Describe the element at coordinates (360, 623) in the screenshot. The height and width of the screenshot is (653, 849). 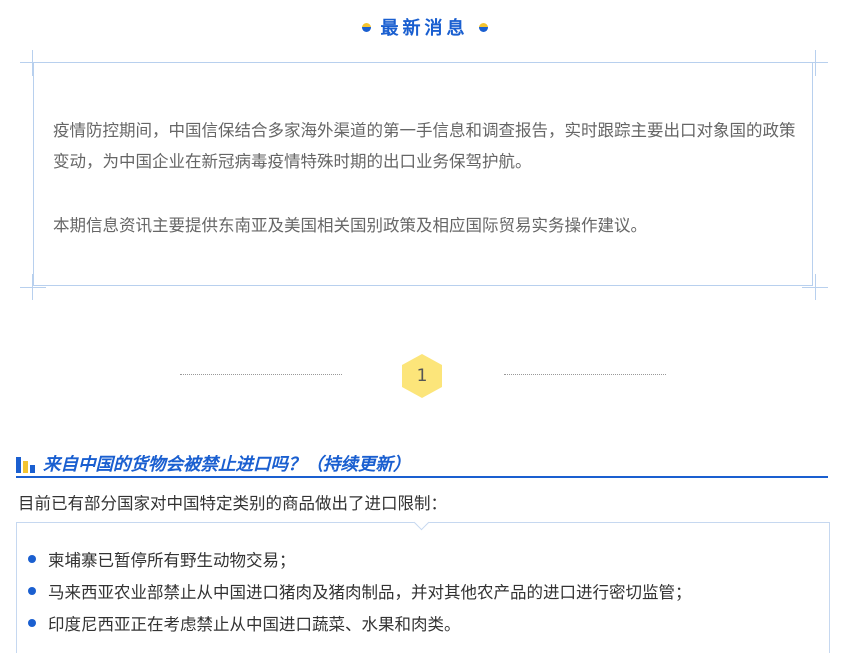
I see `list-item: 印度尼西亚正在考虑禁止从中国进口蔬菜、水果和肉类。` at that location.